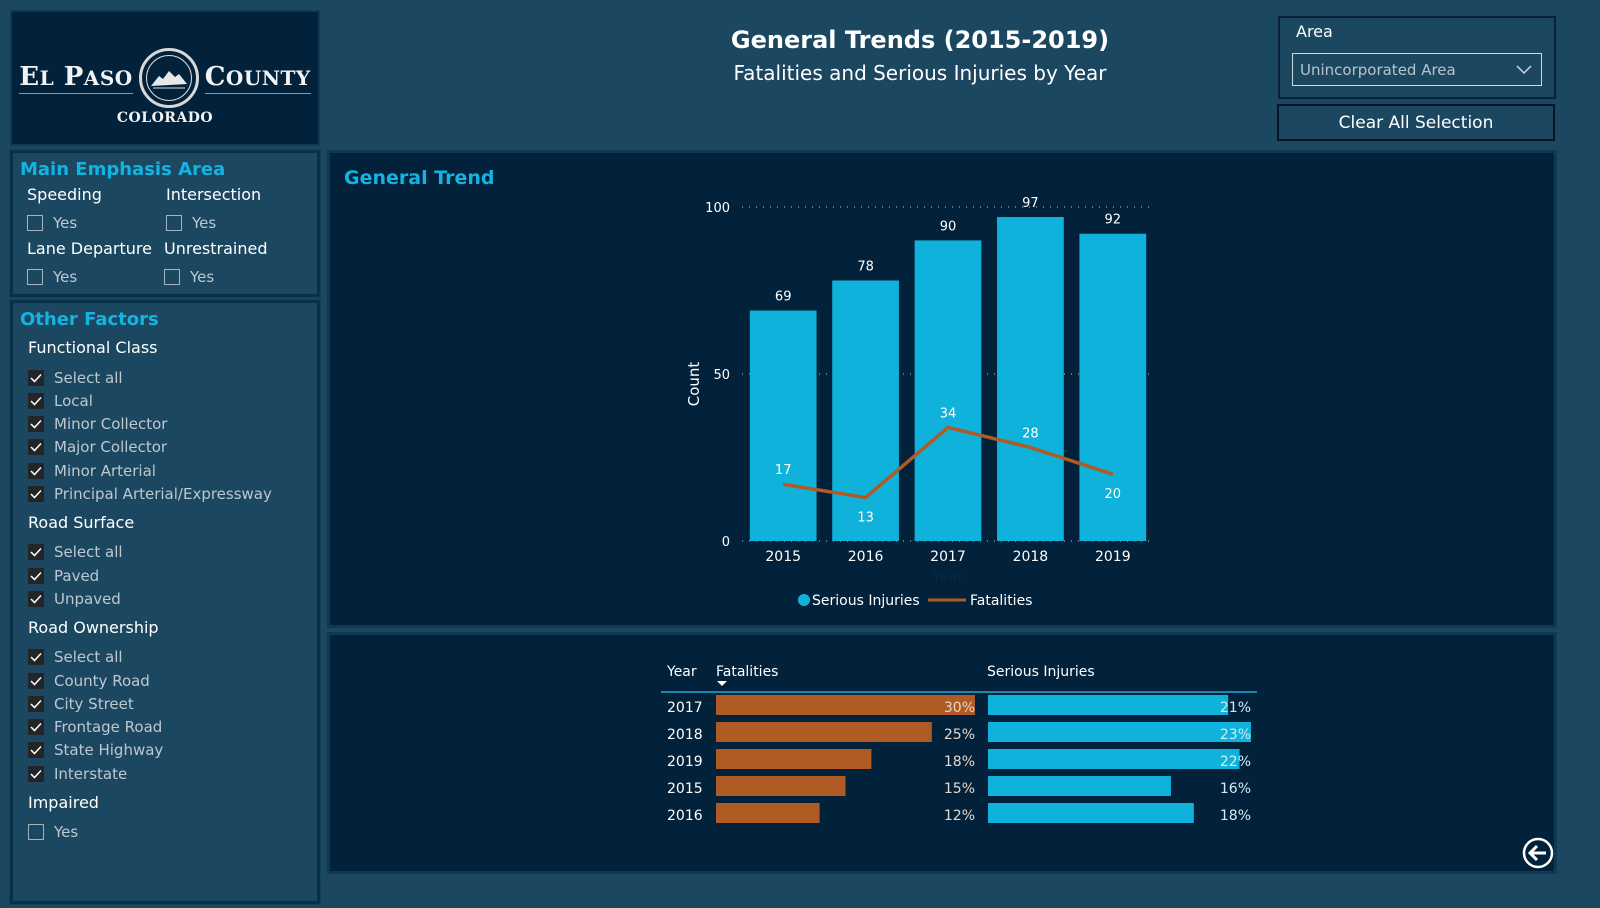  What do you see at coordinates (1030, 433) in the screenshot?
I see `line-data-label: 28` at bounding box center [1030, 433].